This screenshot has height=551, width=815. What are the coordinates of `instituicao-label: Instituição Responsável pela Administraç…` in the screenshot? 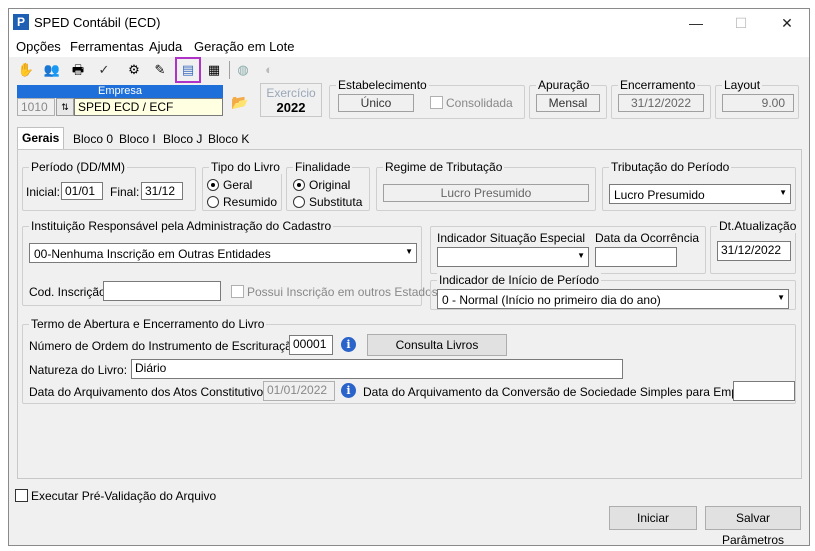 It's located at (181, 226).